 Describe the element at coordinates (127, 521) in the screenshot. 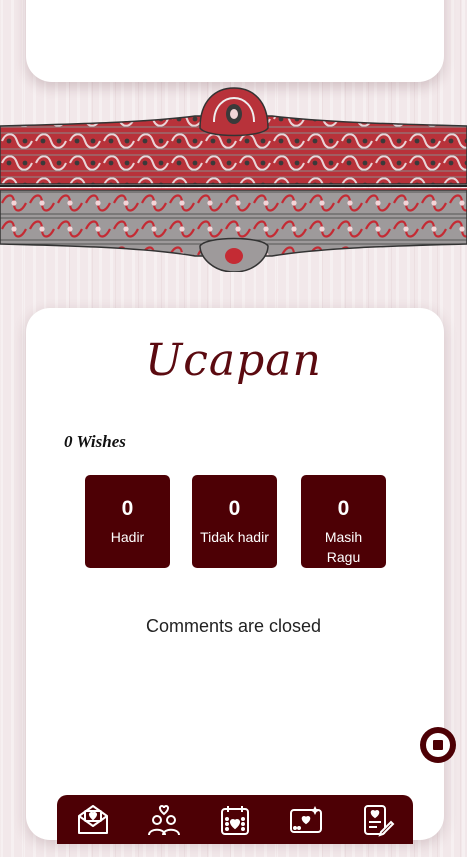

I see `stat-hadir: 0 Hadir` at that location.